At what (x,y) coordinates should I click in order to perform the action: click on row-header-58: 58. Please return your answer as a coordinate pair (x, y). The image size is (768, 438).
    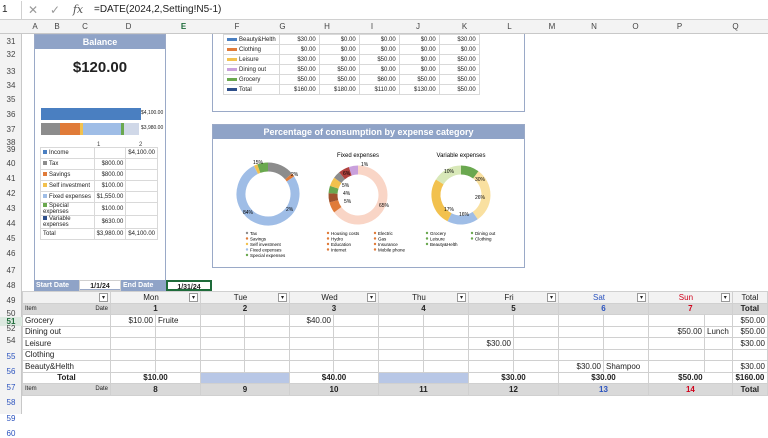
    Looking at the image, I should click on (11, 402).